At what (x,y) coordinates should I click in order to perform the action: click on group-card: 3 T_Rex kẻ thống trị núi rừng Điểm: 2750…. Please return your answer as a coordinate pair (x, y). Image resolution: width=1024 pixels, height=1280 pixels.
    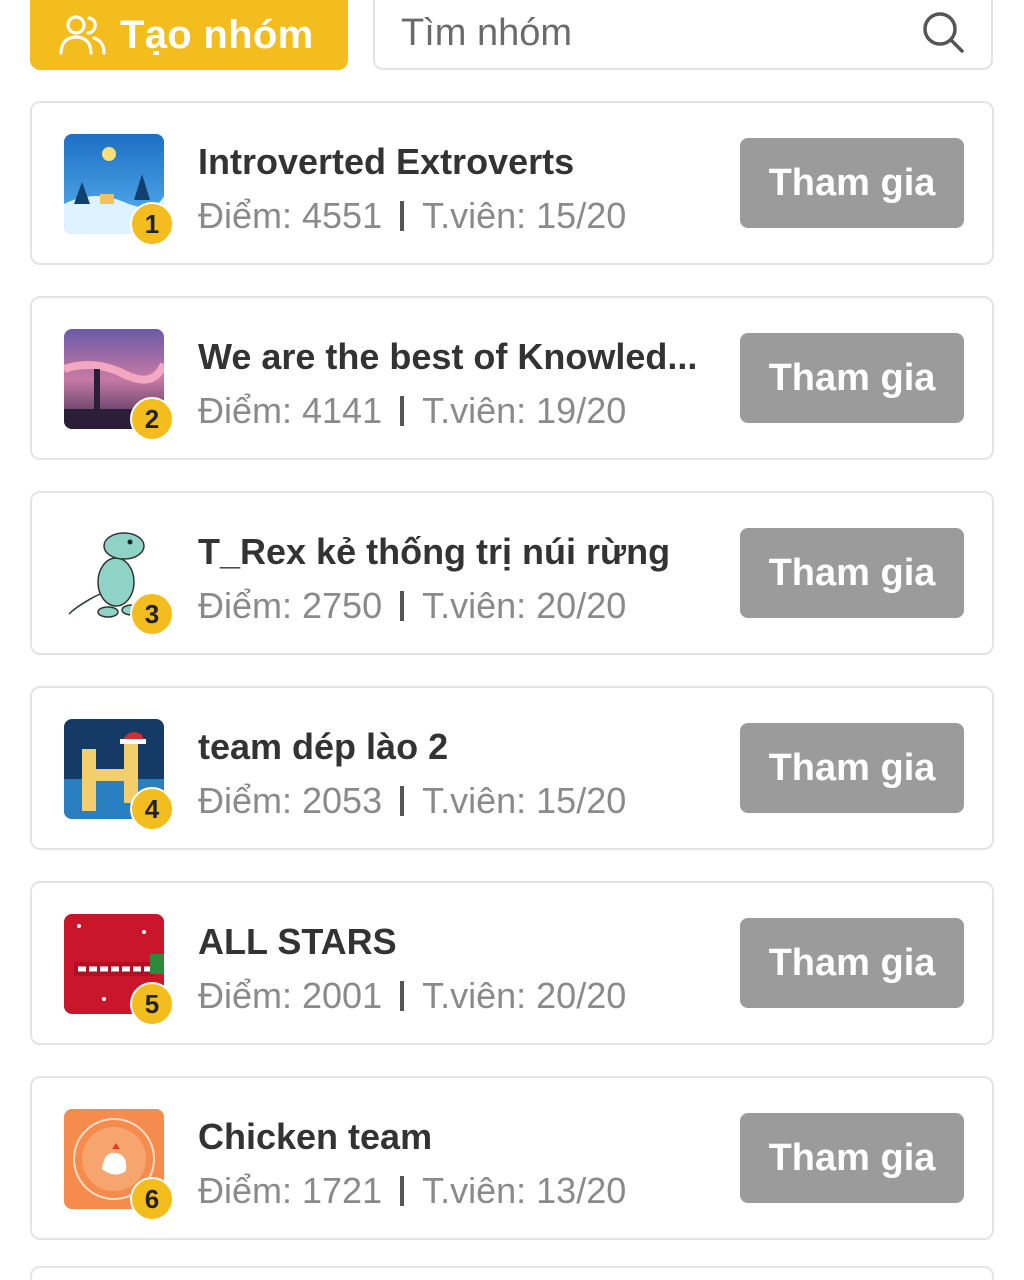
    Looking at the image, I should click on (512, 573).